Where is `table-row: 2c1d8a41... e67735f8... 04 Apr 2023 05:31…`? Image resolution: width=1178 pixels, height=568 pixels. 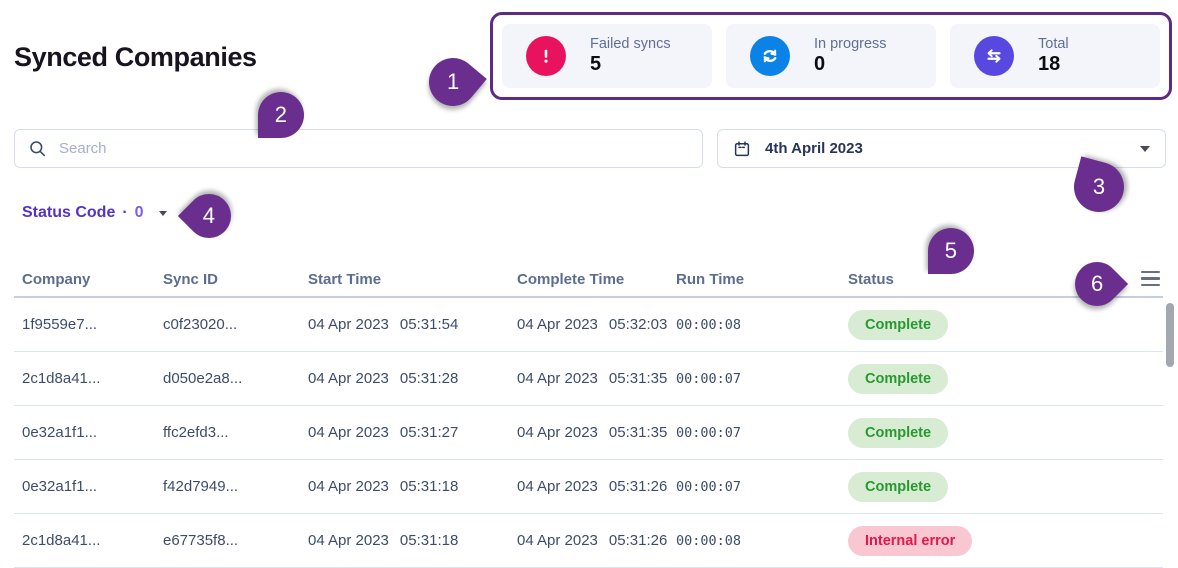
table-row: 2c1d8a41... e67735f8... 04 Apr 2023 05:31… is located at coordinates (588, 541).